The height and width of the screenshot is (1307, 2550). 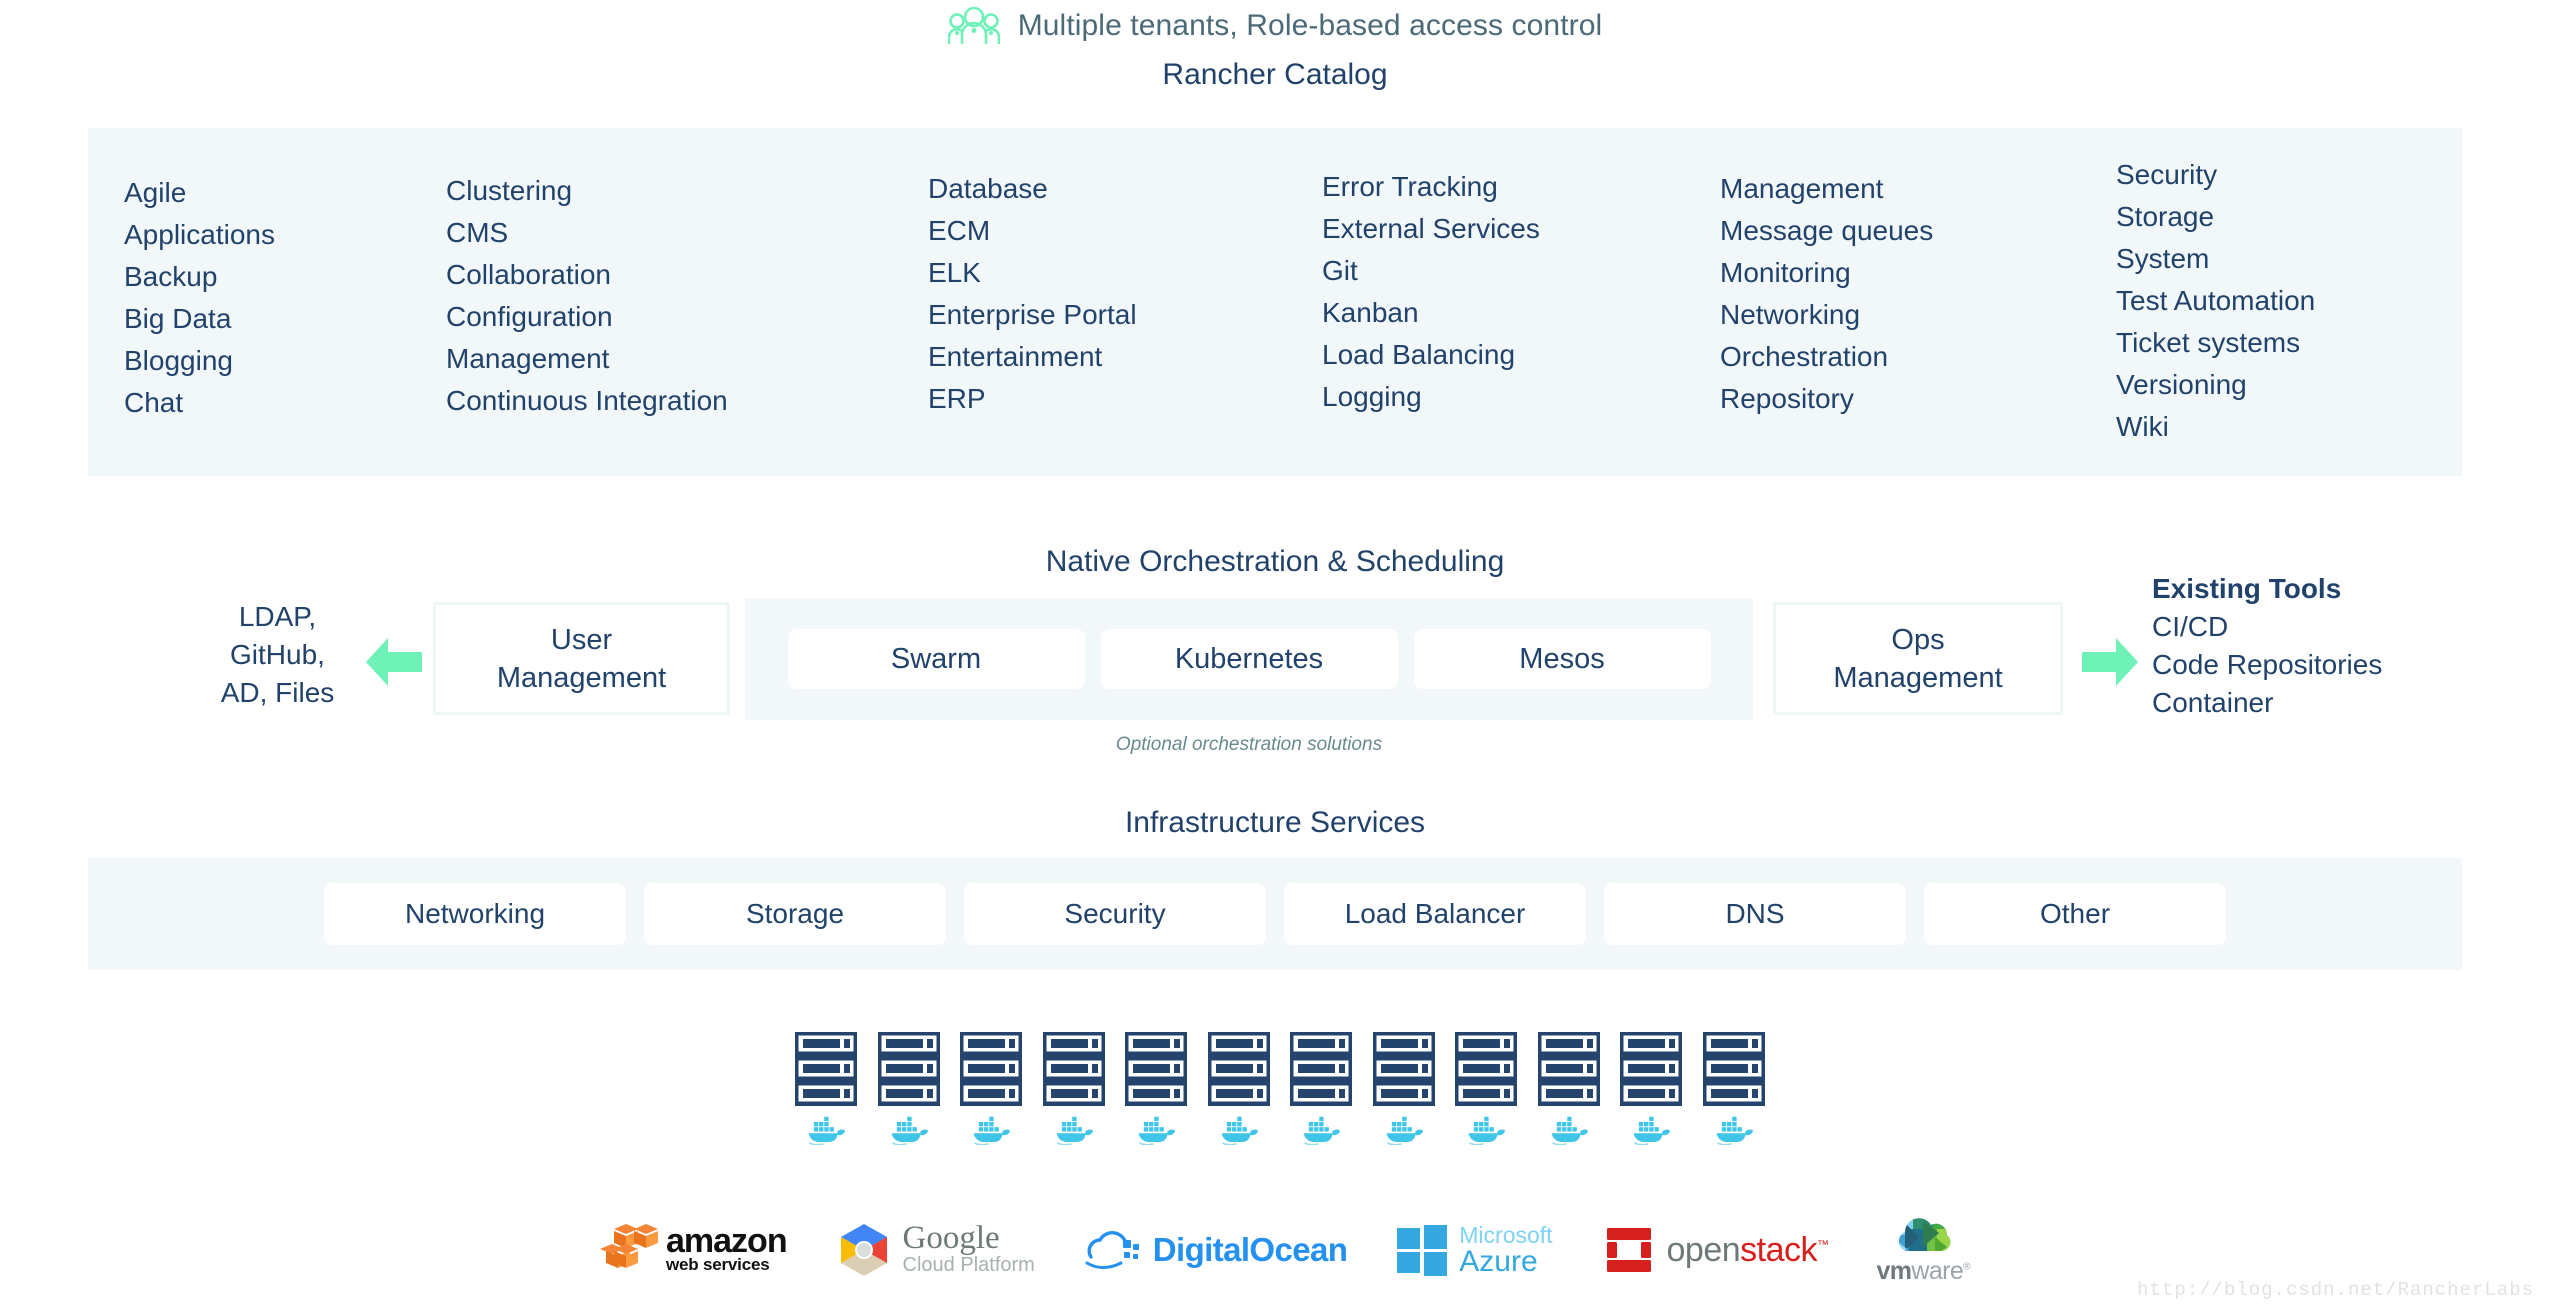 I want to click on infrastructure-service-security: Security, so click(x=1115, y=914).